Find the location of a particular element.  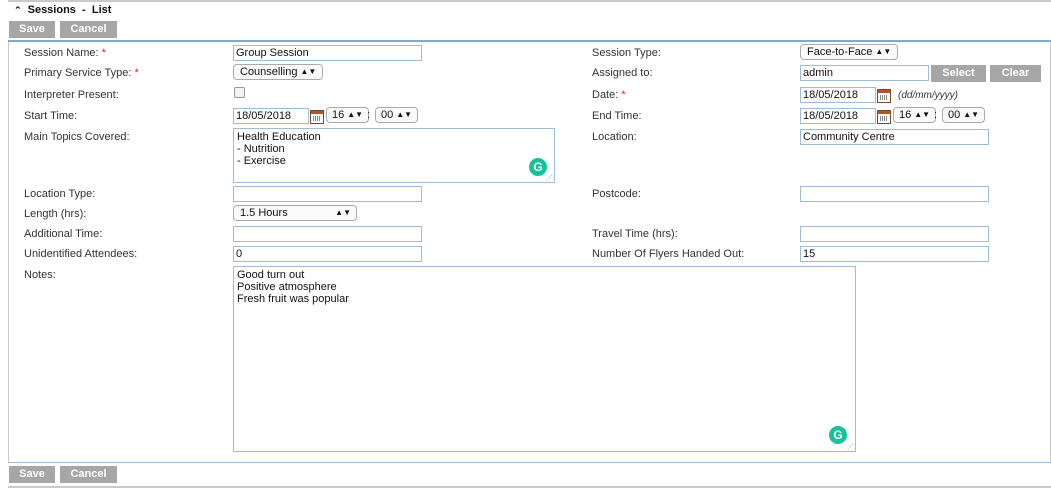

end-date-input: 18/05/2018 is located at coordinates (838, 116).